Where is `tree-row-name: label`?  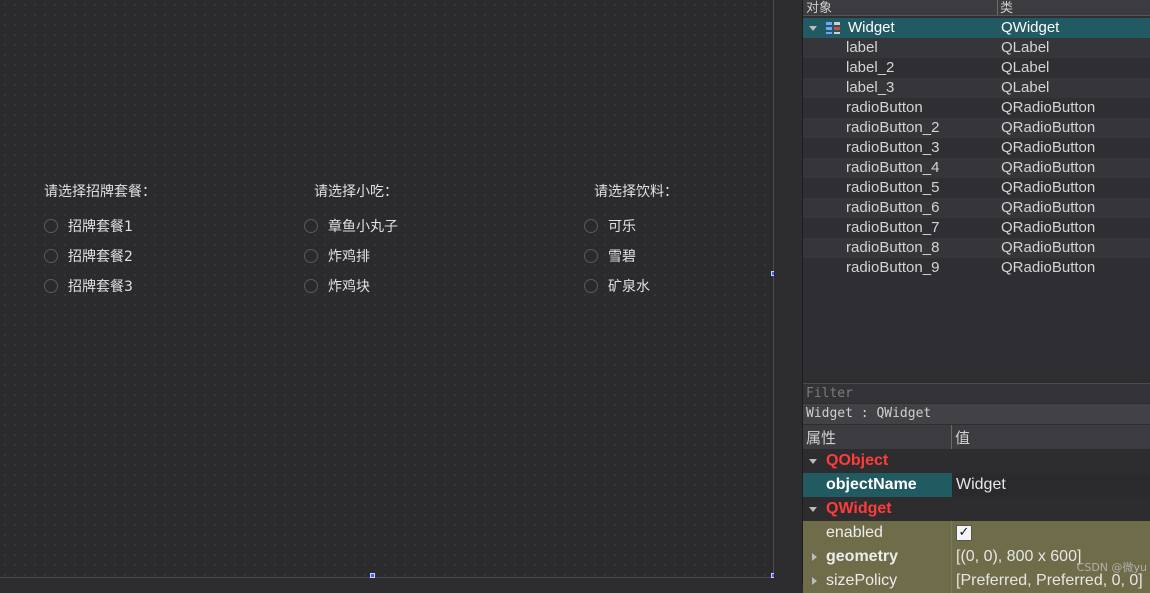
tree-row-name: label is located at coordinates (862, 47).